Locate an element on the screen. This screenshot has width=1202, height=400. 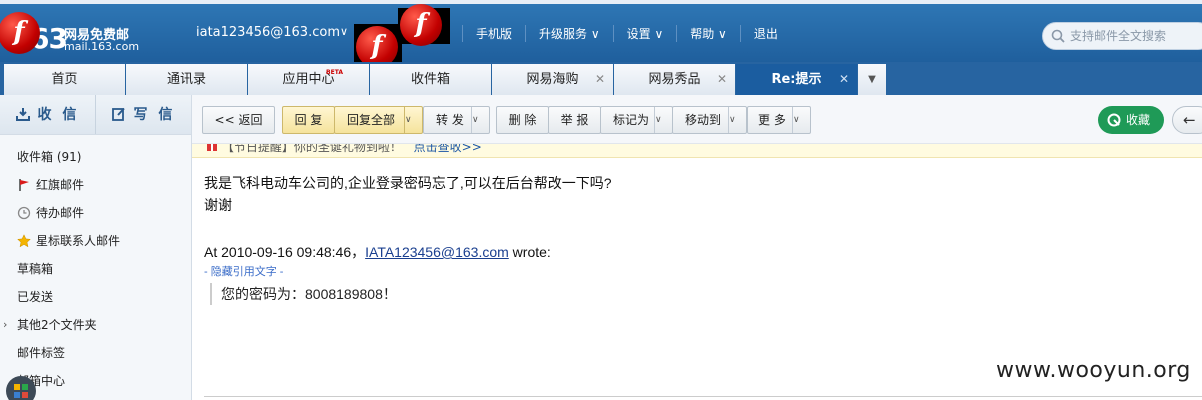
reply-all-button: 回复全部 ∨ is located at coordinates (378, 120).